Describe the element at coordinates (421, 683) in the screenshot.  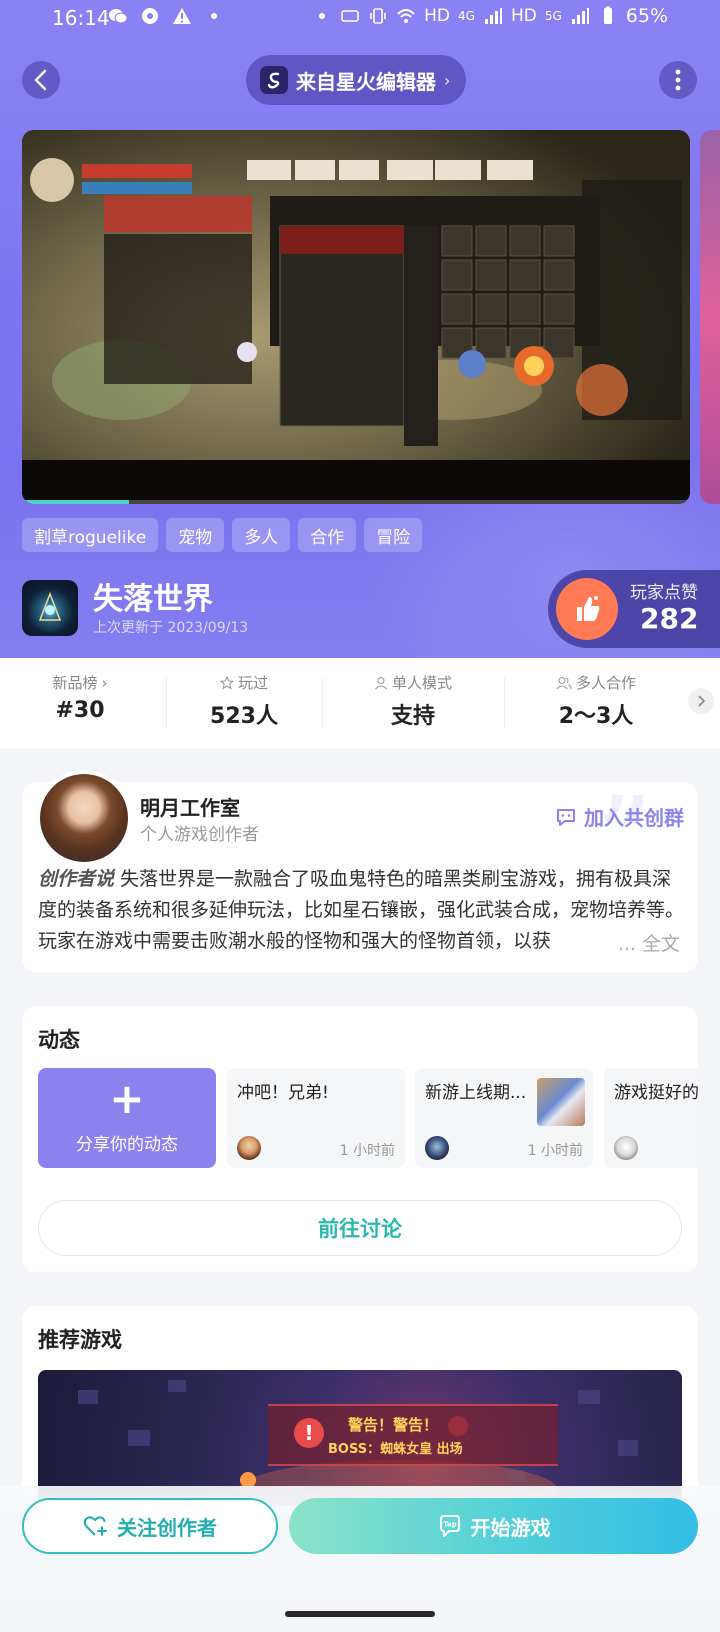
I see `stat-label: 单人模式` at that location.